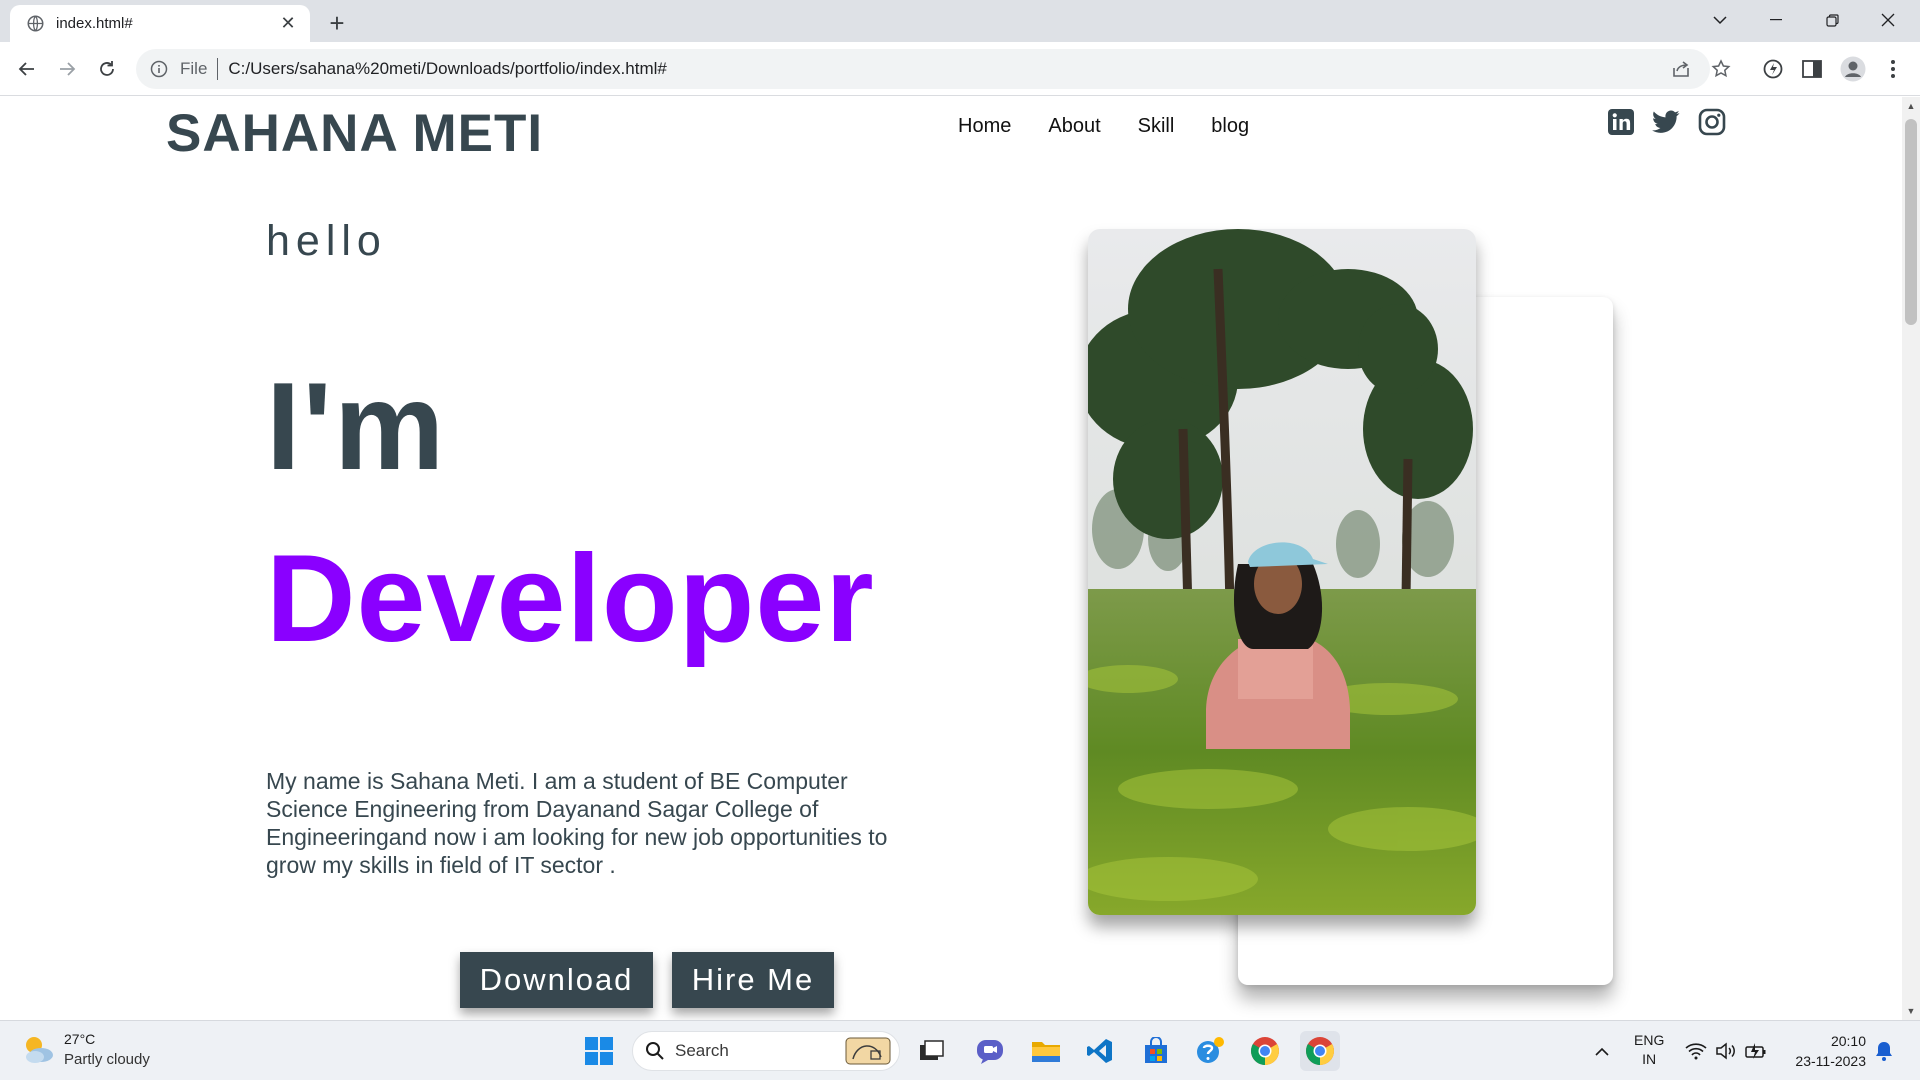  What do you see at coordinates (1721, 69) in the screenshot?
I see `bookmark-star-icon` at bounding box center [1721, 69].